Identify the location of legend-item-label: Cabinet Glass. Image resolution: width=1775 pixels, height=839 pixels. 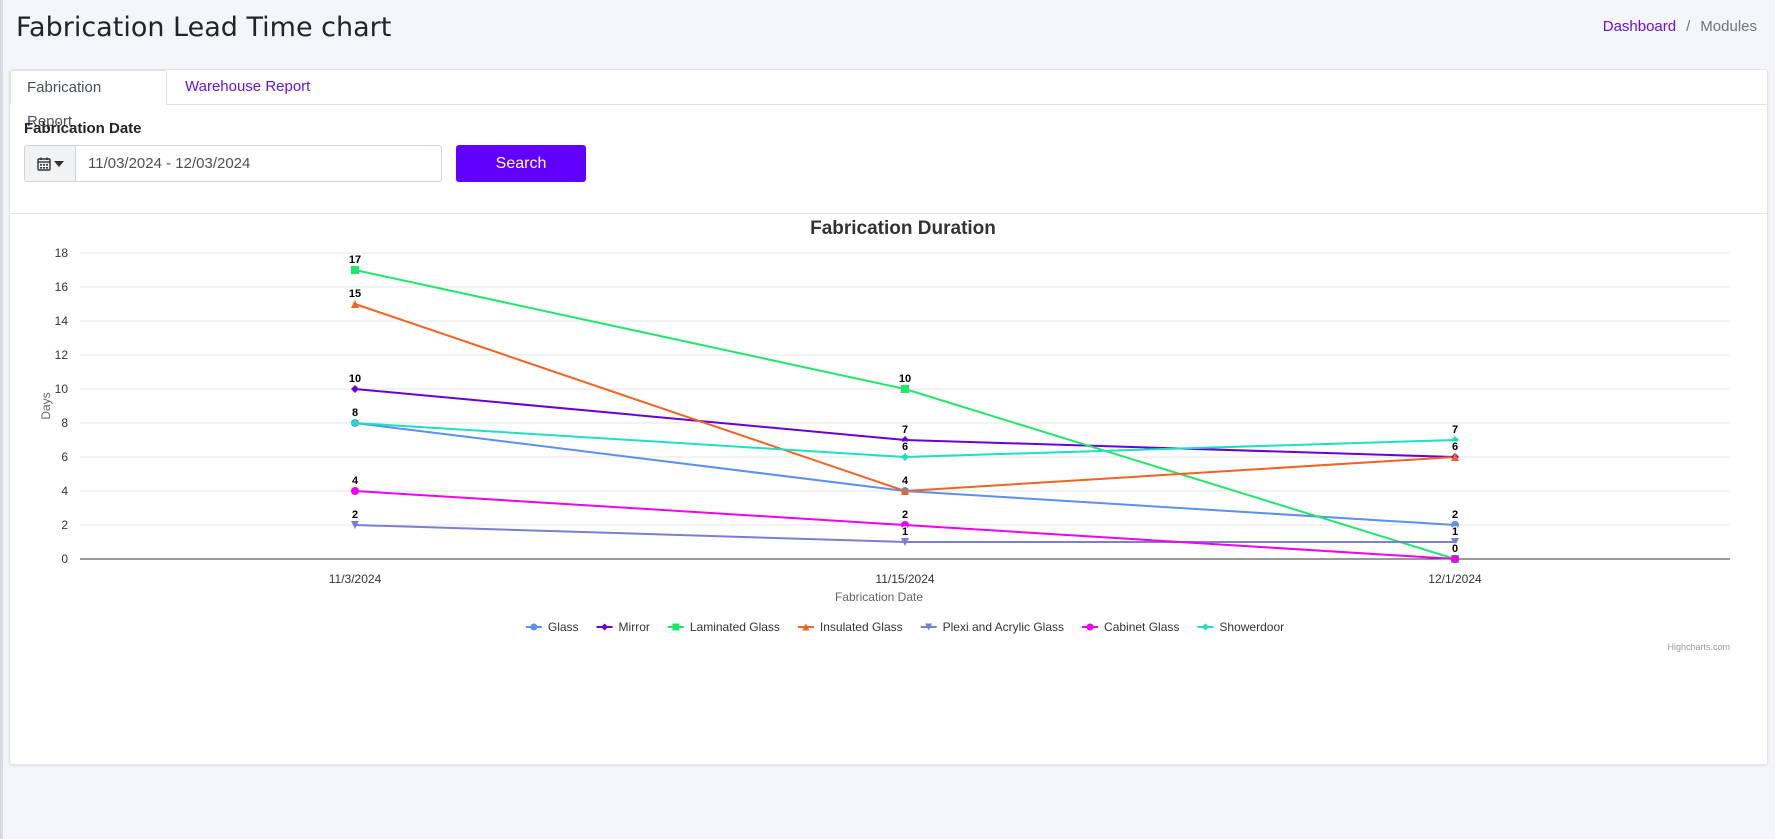
(1141, 627).